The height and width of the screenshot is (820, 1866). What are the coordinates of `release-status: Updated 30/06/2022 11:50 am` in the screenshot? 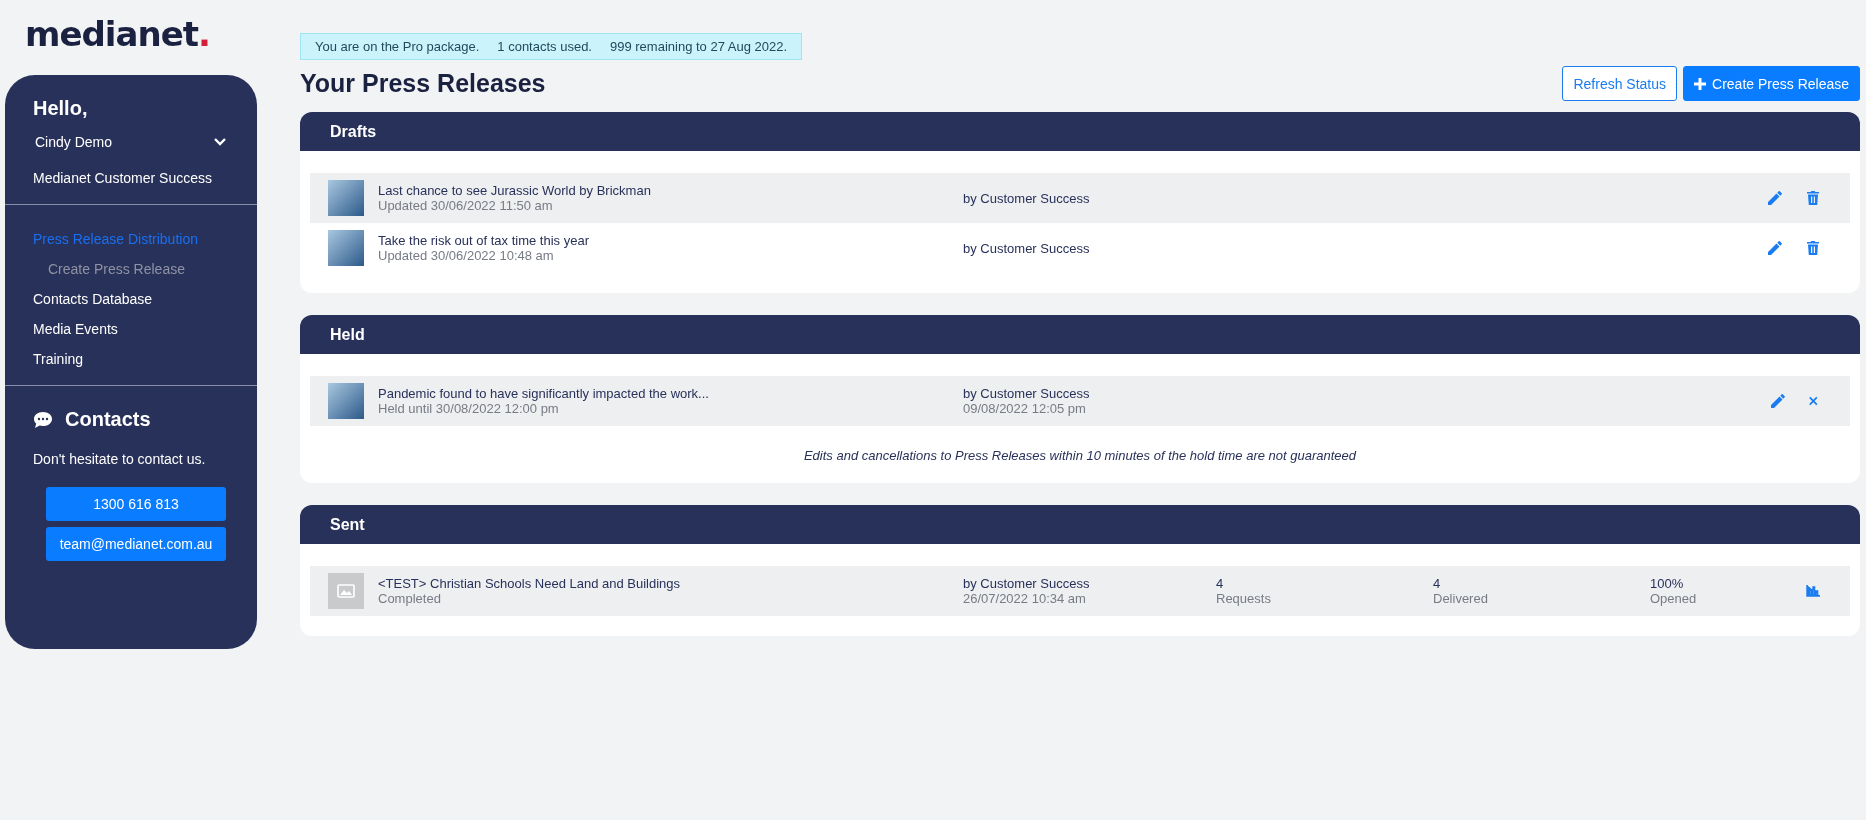 It's located at (466, 205).